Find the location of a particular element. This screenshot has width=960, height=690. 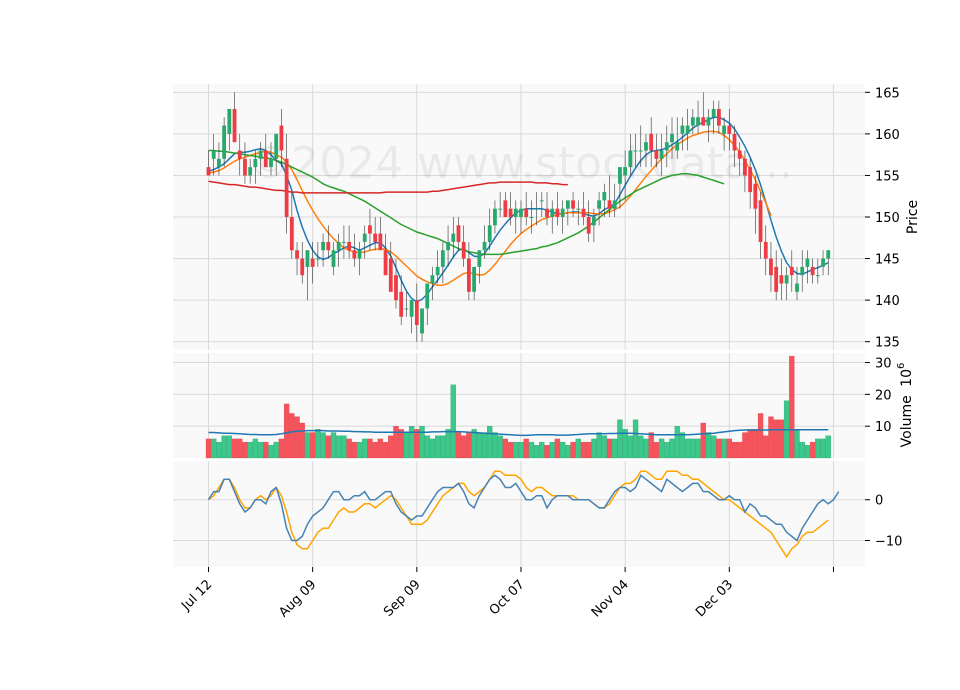

price-tick-label: 165 is located at coordinates (887, 93).